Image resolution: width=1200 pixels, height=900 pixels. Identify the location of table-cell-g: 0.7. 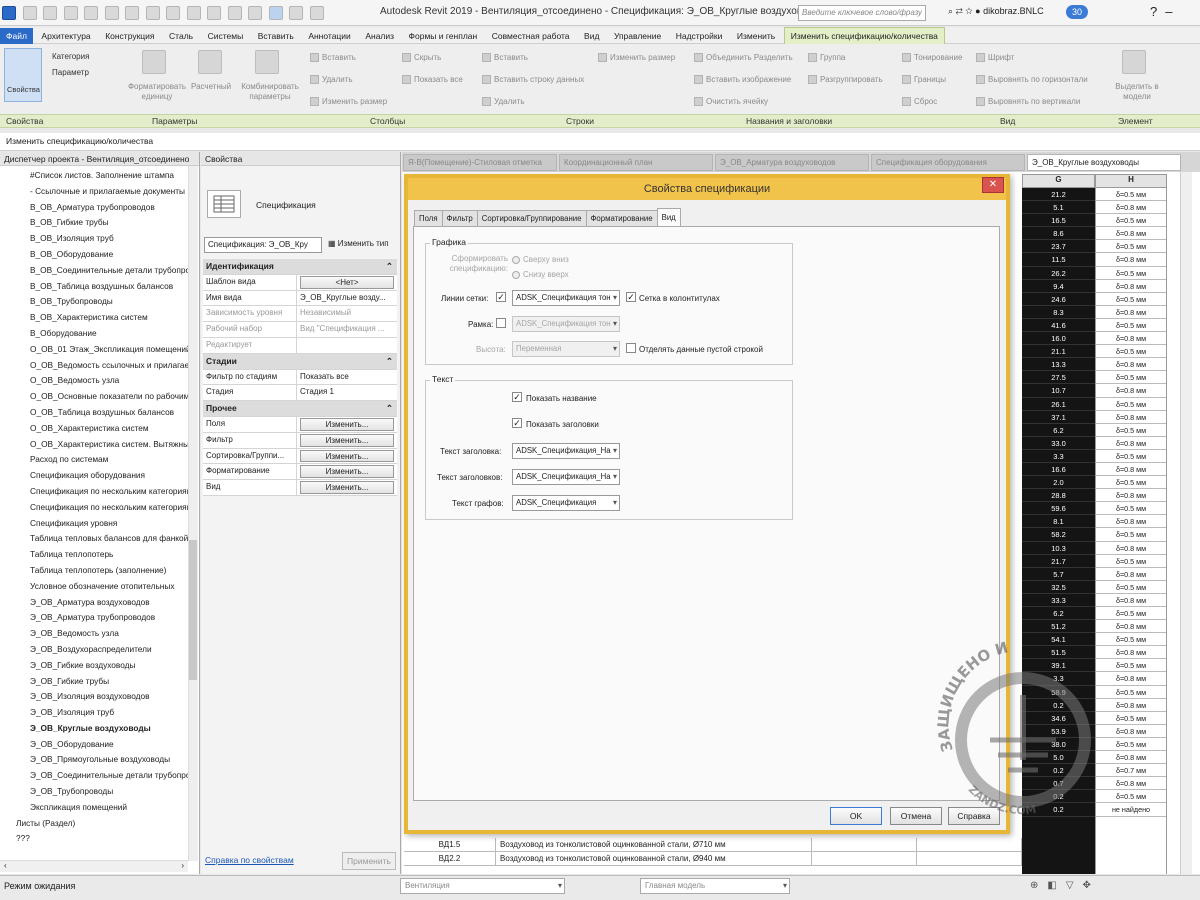
(1058, 784).